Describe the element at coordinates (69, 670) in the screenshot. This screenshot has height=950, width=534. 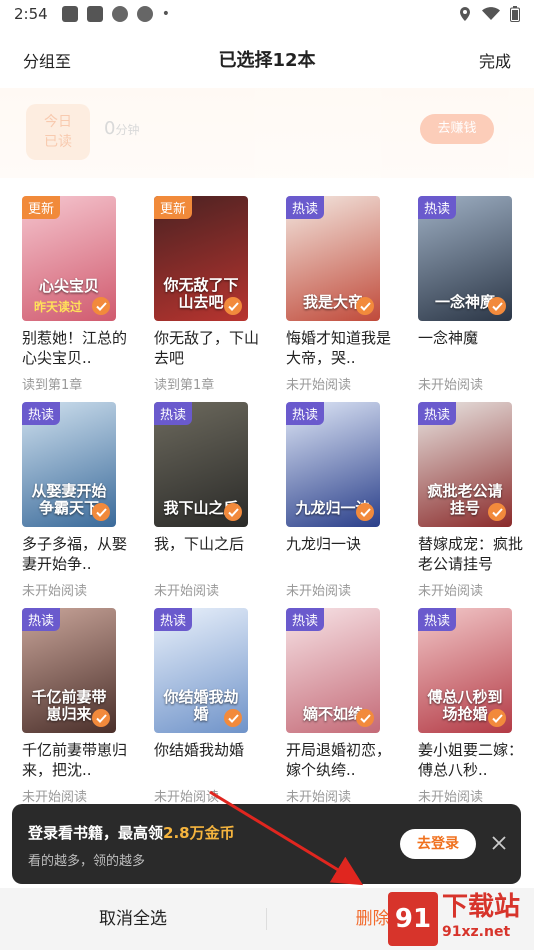
I see `book-cover: 热读 千亿前妻带崽归来` at that location.